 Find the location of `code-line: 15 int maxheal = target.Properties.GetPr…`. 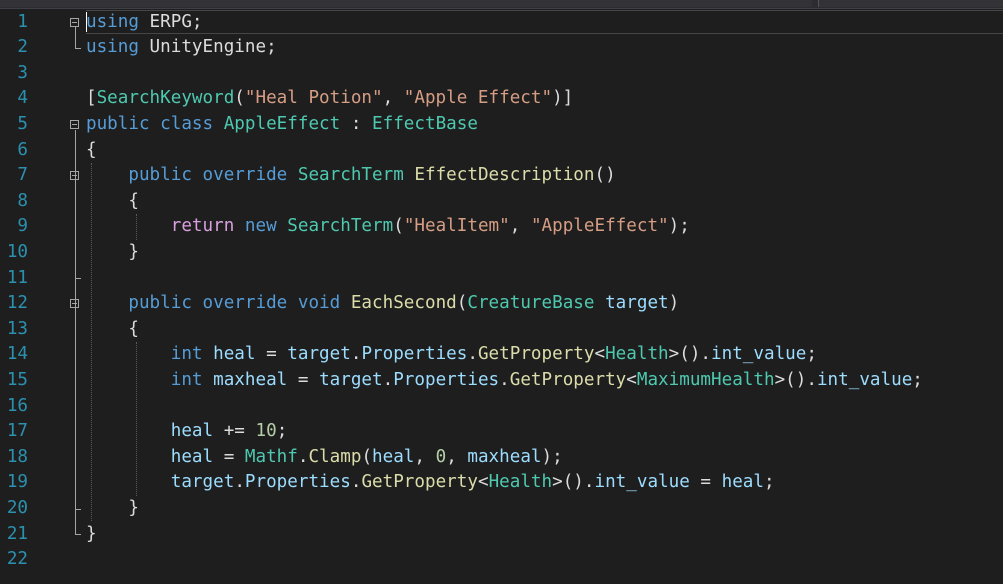

code-line: 15 int maxheal = target.Properties.GetPr… is located at coordinates (501, 381).